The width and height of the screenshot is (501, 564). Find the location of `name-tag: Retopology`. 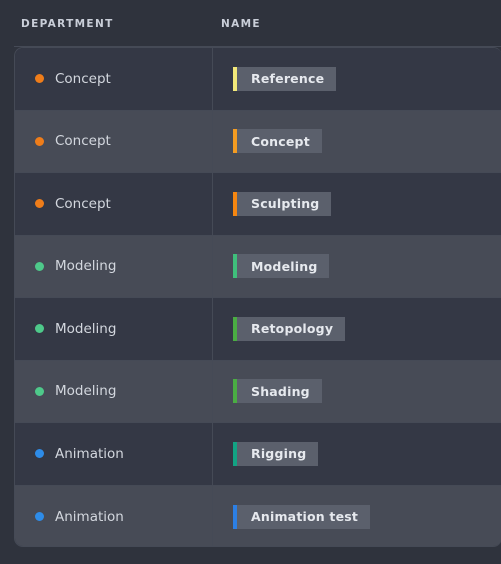

name-tag: Retopology is located at coordinates (289, 328).